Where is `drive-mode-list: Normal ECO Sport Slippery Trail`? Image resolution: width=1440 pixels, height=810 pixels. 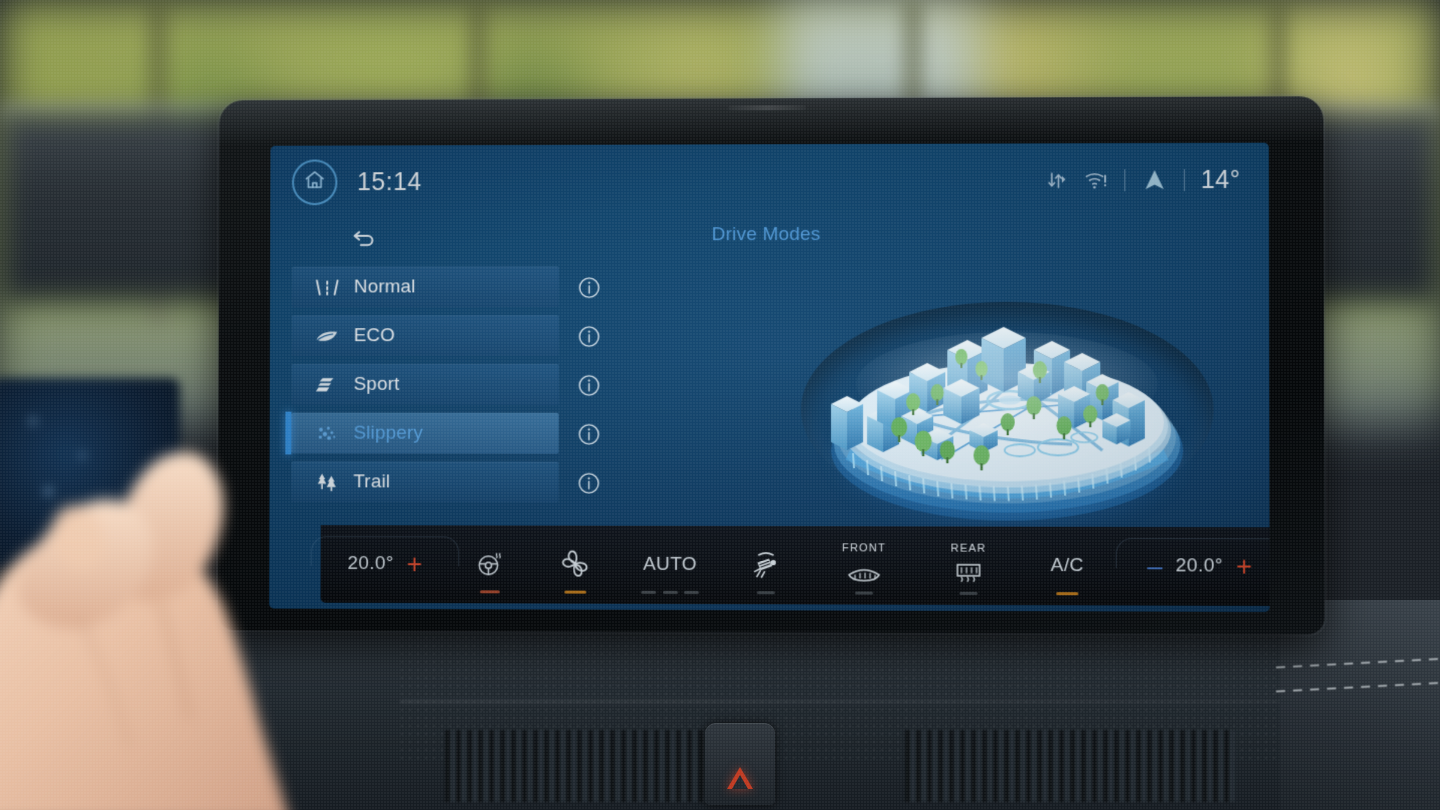 drive-mode-list: Normal ECO Sport Slippery Trail is located at coordinates (425, 388).